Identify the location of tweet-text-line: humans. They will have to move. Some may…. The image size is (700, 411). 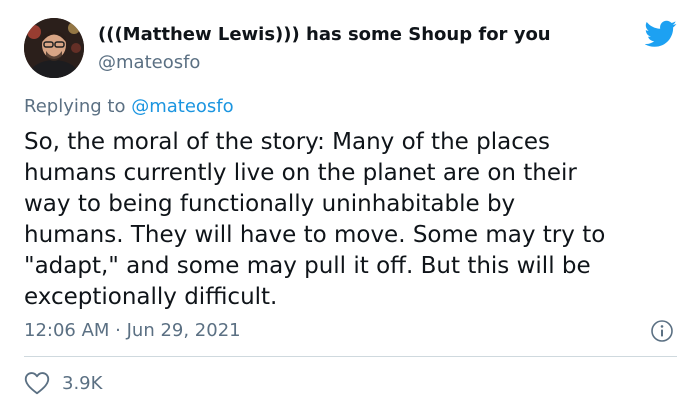
(315, 235).